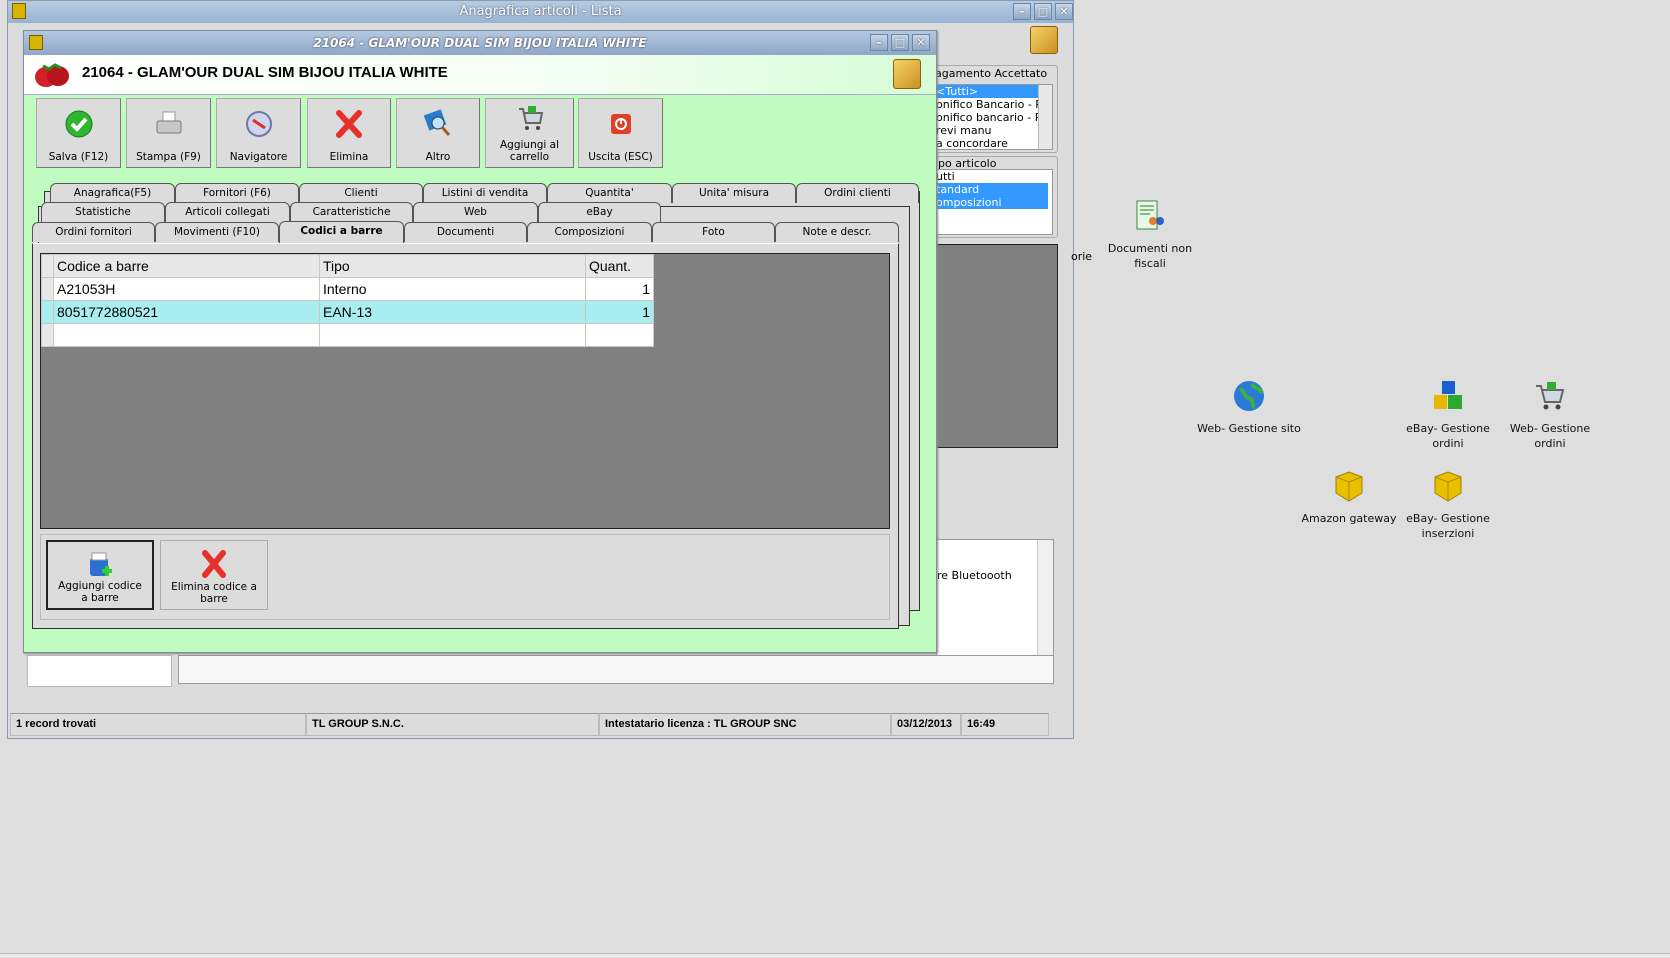 The height and width of the screenshot is (958, 1670). What do you see at coordinates (101, 564) in the screenshot?
I see `add-barcode-icon` at bounding box center [101, 564].